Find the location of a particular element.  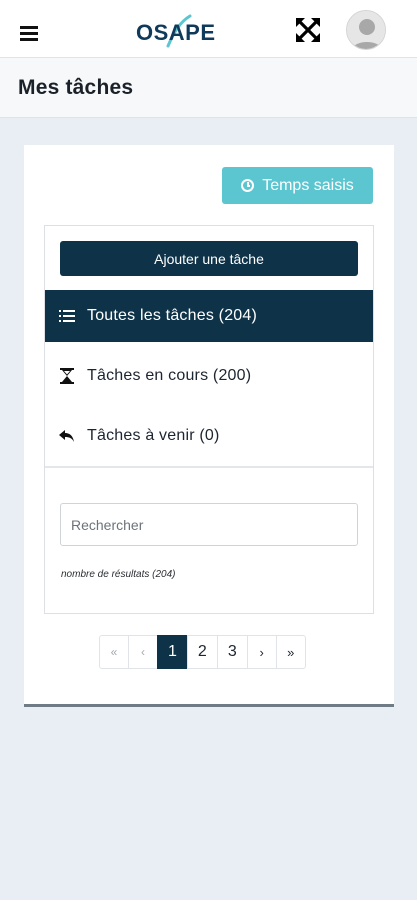

pagination-page-3: 3 is located at coordinates (232, 652).